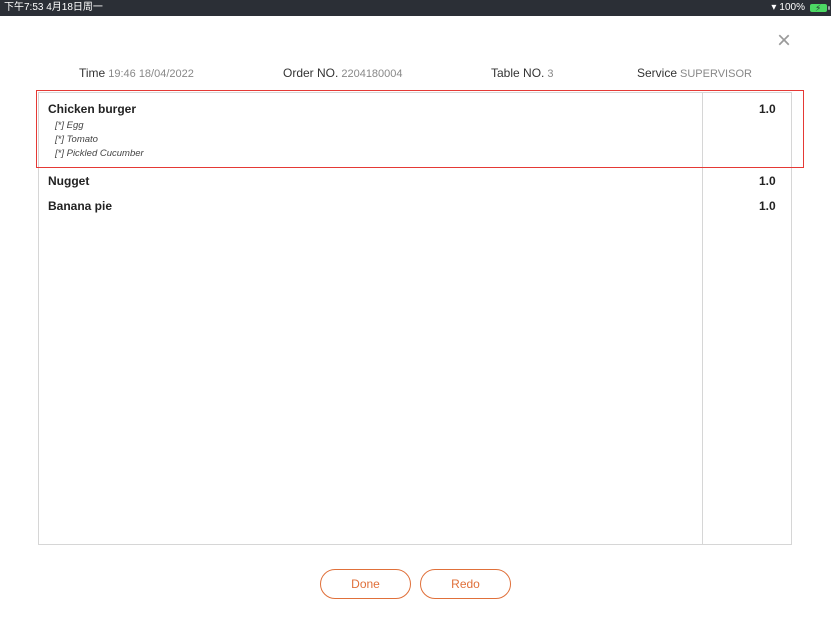 Image resolution: width=831 pixels, height=623 pixels. Describe the element at coordinates (311, 73) in the screenshot. I see `order-number-label: Order NO.` at that location.